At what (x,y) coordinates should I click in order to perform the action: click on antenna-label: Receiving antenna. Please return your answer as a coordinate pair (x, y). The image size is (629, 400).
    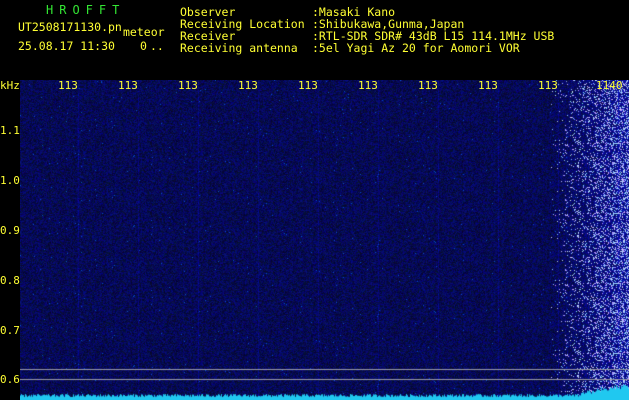
    Looking at the image, I should click on (239, 48).